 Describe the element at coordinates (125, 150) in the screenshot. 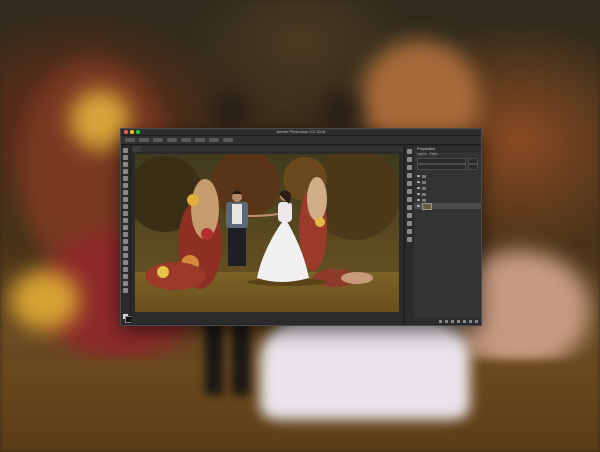

I see `move-icon` at that location.